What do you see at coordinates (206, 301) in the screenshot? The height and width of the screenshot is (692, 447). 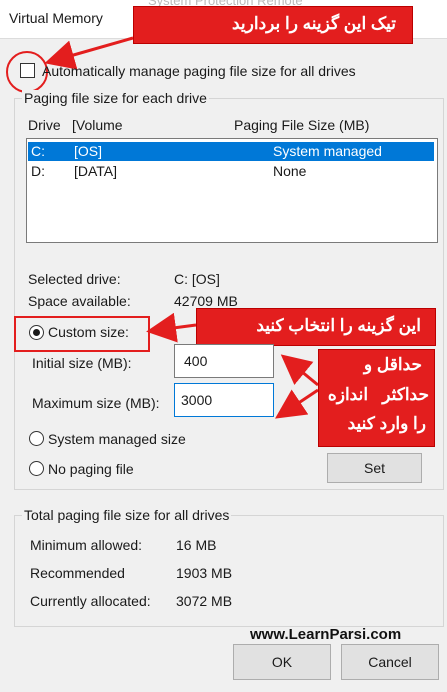 I see `space-available-value: 42709 MB` at bounding box center [206, 301].